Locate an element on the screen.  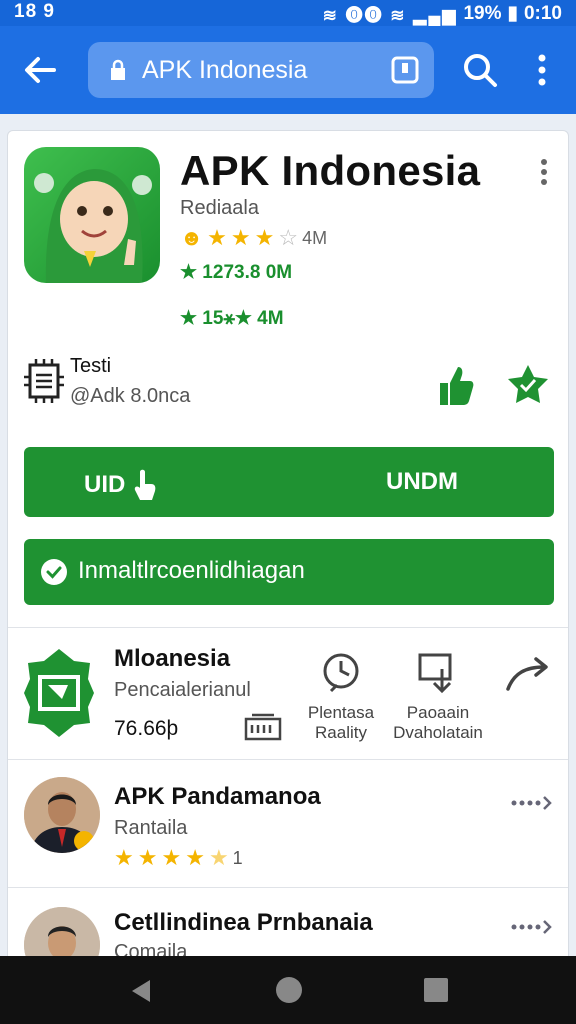
primary-left: UID is located at coordinates (120, 485).